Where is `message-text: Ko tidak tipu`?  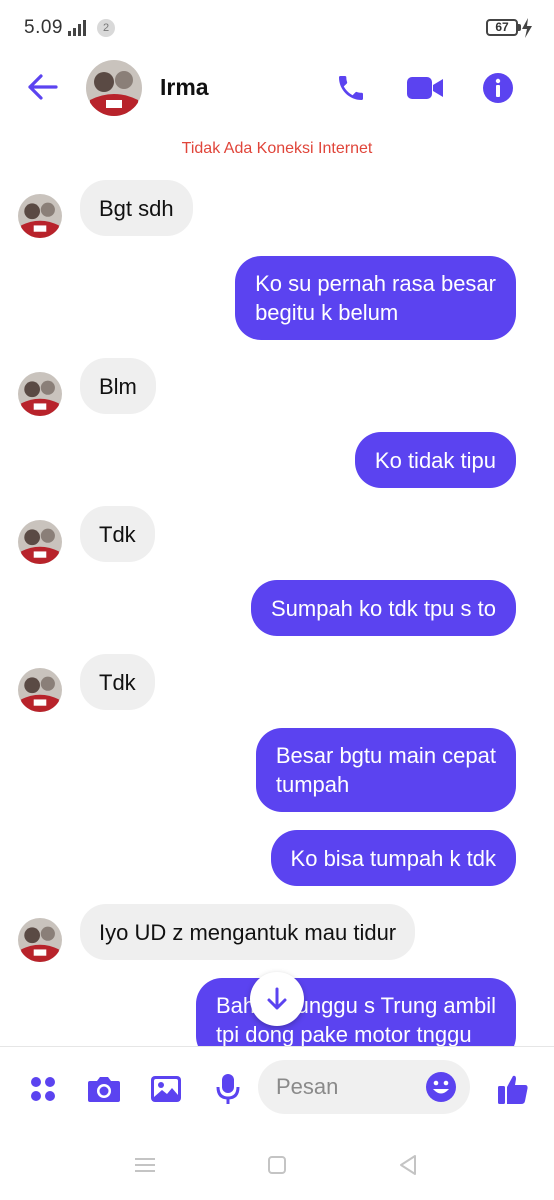
message-text: Ko tidak tipu is located at coordinates (435, 460).